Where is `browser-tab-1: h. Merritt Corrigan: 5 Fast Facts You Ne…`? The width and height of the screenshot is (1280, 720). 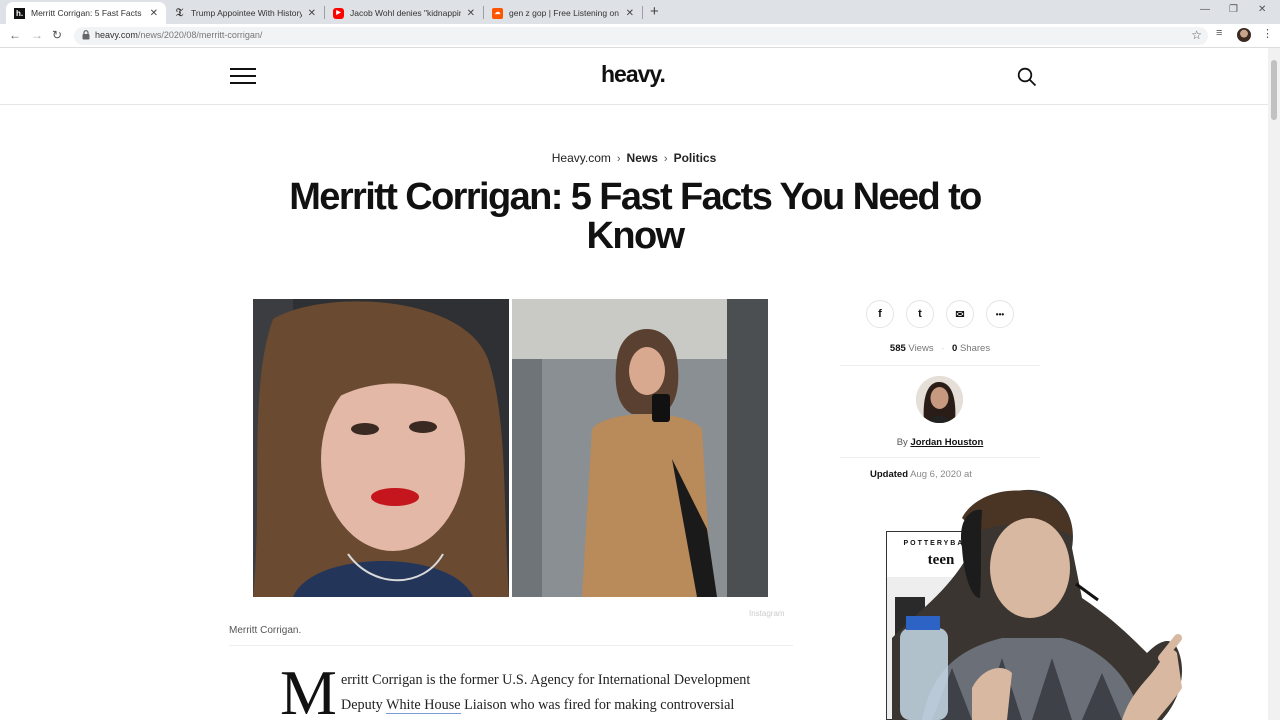
browser-tab-1: h. Merritt Corrigan: 5 Fast Facts You Ne… is located at coordinates (86, 13).